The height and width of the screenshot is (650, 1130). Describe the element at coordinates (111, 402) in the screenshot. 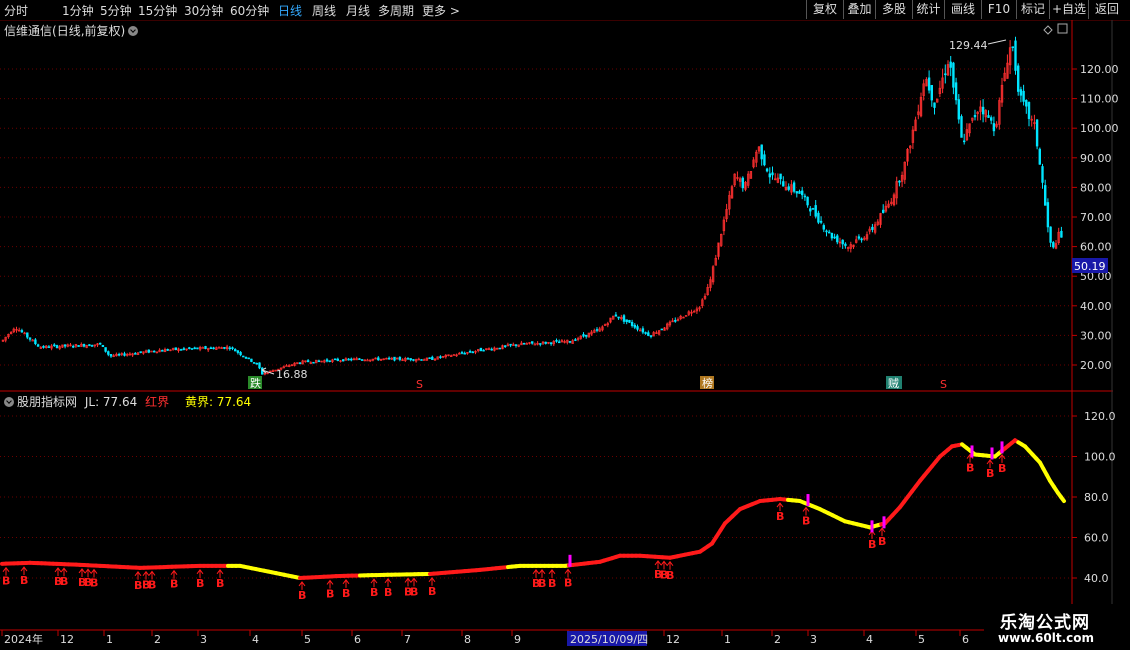

I see `jl-value: JL: 77.64` at that location.